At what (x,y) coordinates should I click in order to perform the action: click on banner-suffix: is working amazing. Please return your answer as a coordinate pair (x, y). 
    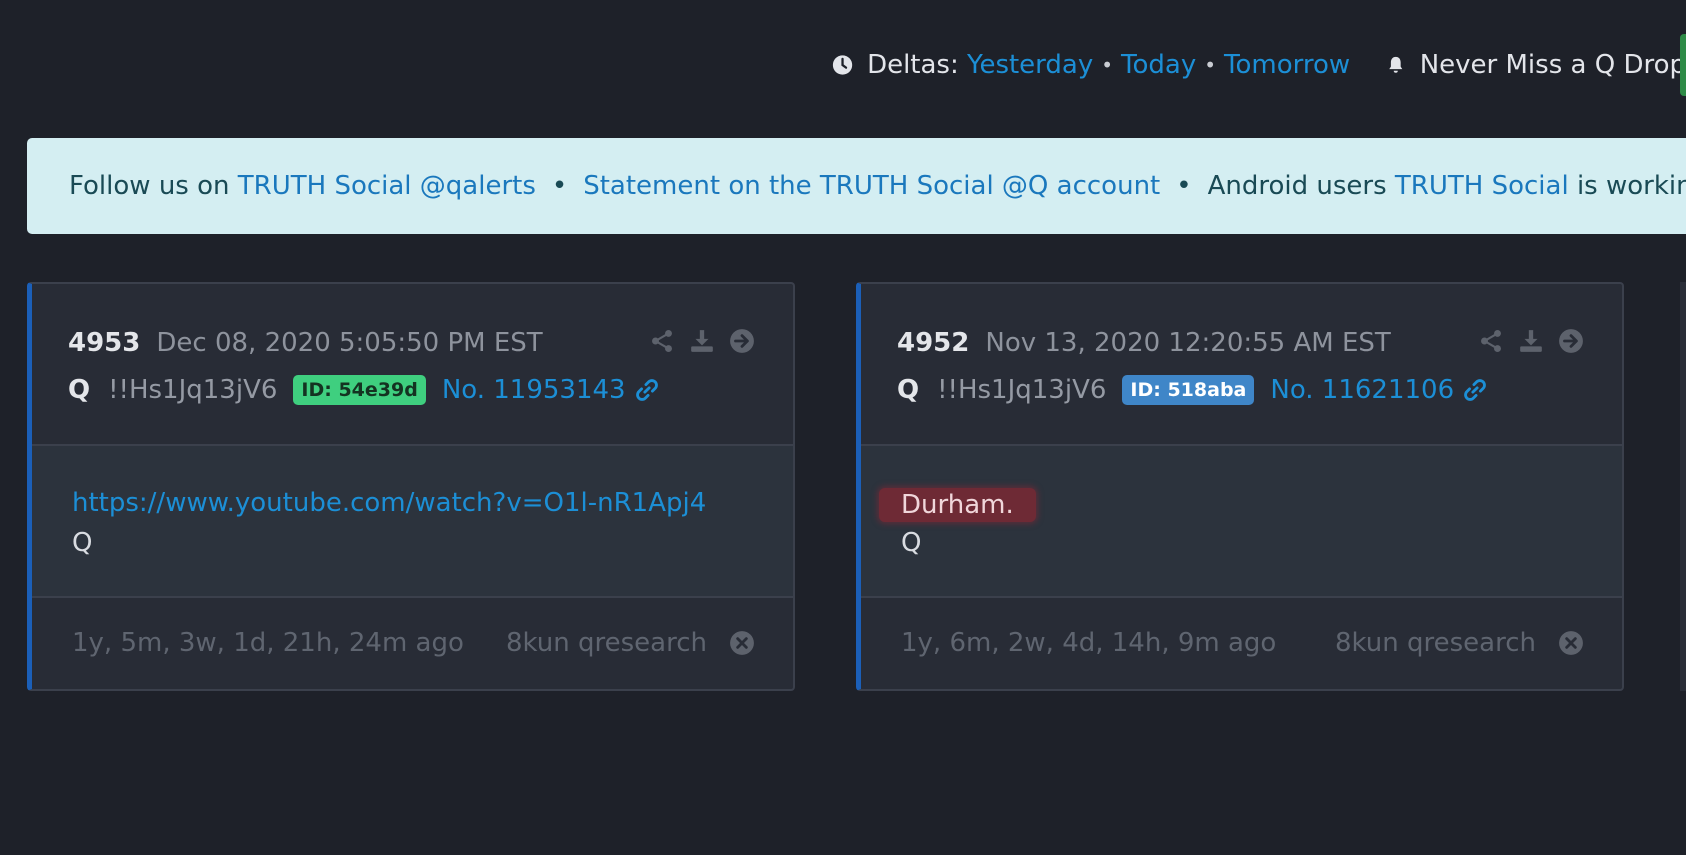
    Looking at the image, I should click on (1631, 186).